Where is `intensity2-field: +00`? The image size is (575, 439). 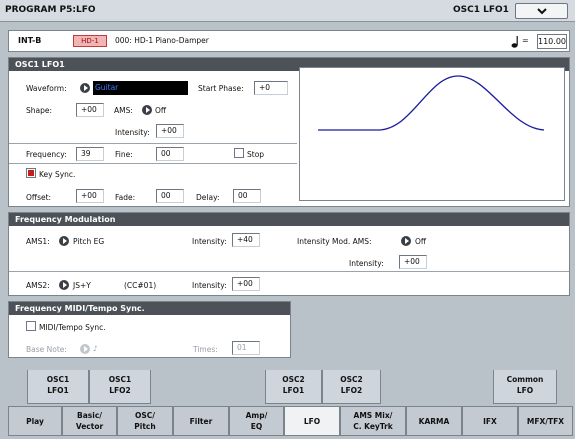
intensity2-field: +00 is located at coordinates (246, 284).